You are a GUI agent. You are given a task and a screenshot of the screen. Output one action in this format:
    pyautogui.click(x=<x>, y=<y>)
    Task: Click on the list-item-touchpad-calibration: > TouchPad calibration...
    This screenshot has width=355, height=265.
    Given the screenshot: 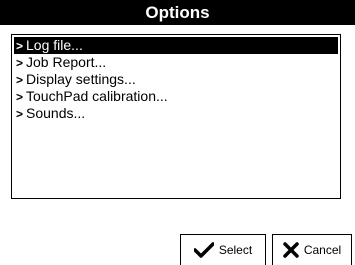 What is the action you would take?
    pyautogui.click(x=176, y=96)
    